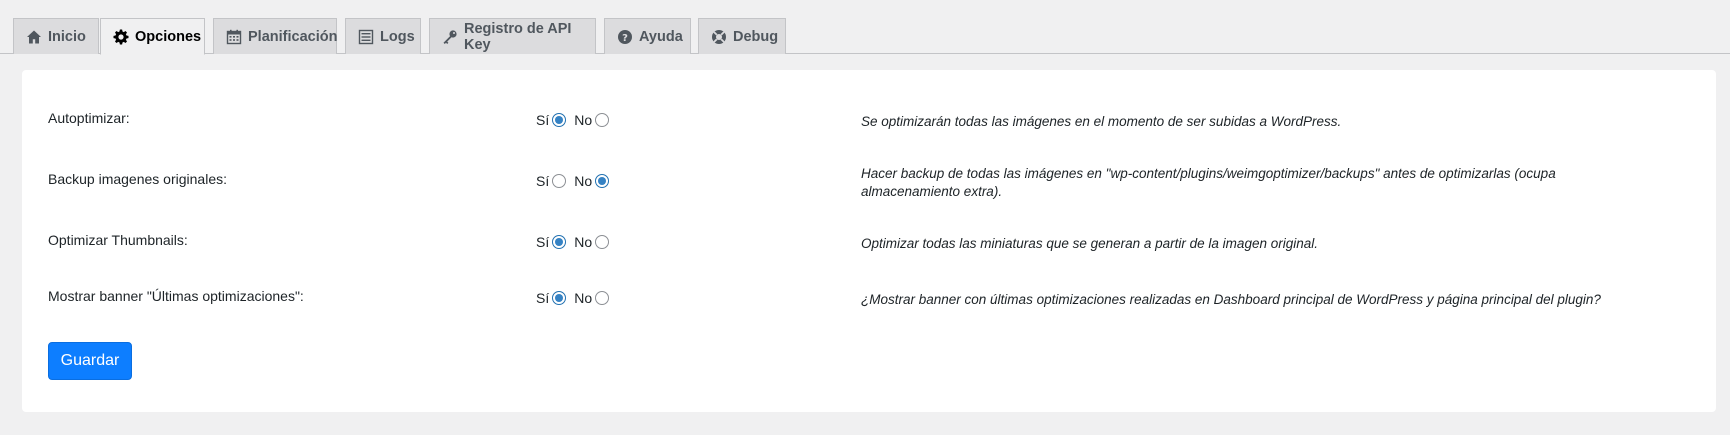 This screenshot has height=435, width=1730. I want to click on tab-label: Ayuda, so click(661, 36).